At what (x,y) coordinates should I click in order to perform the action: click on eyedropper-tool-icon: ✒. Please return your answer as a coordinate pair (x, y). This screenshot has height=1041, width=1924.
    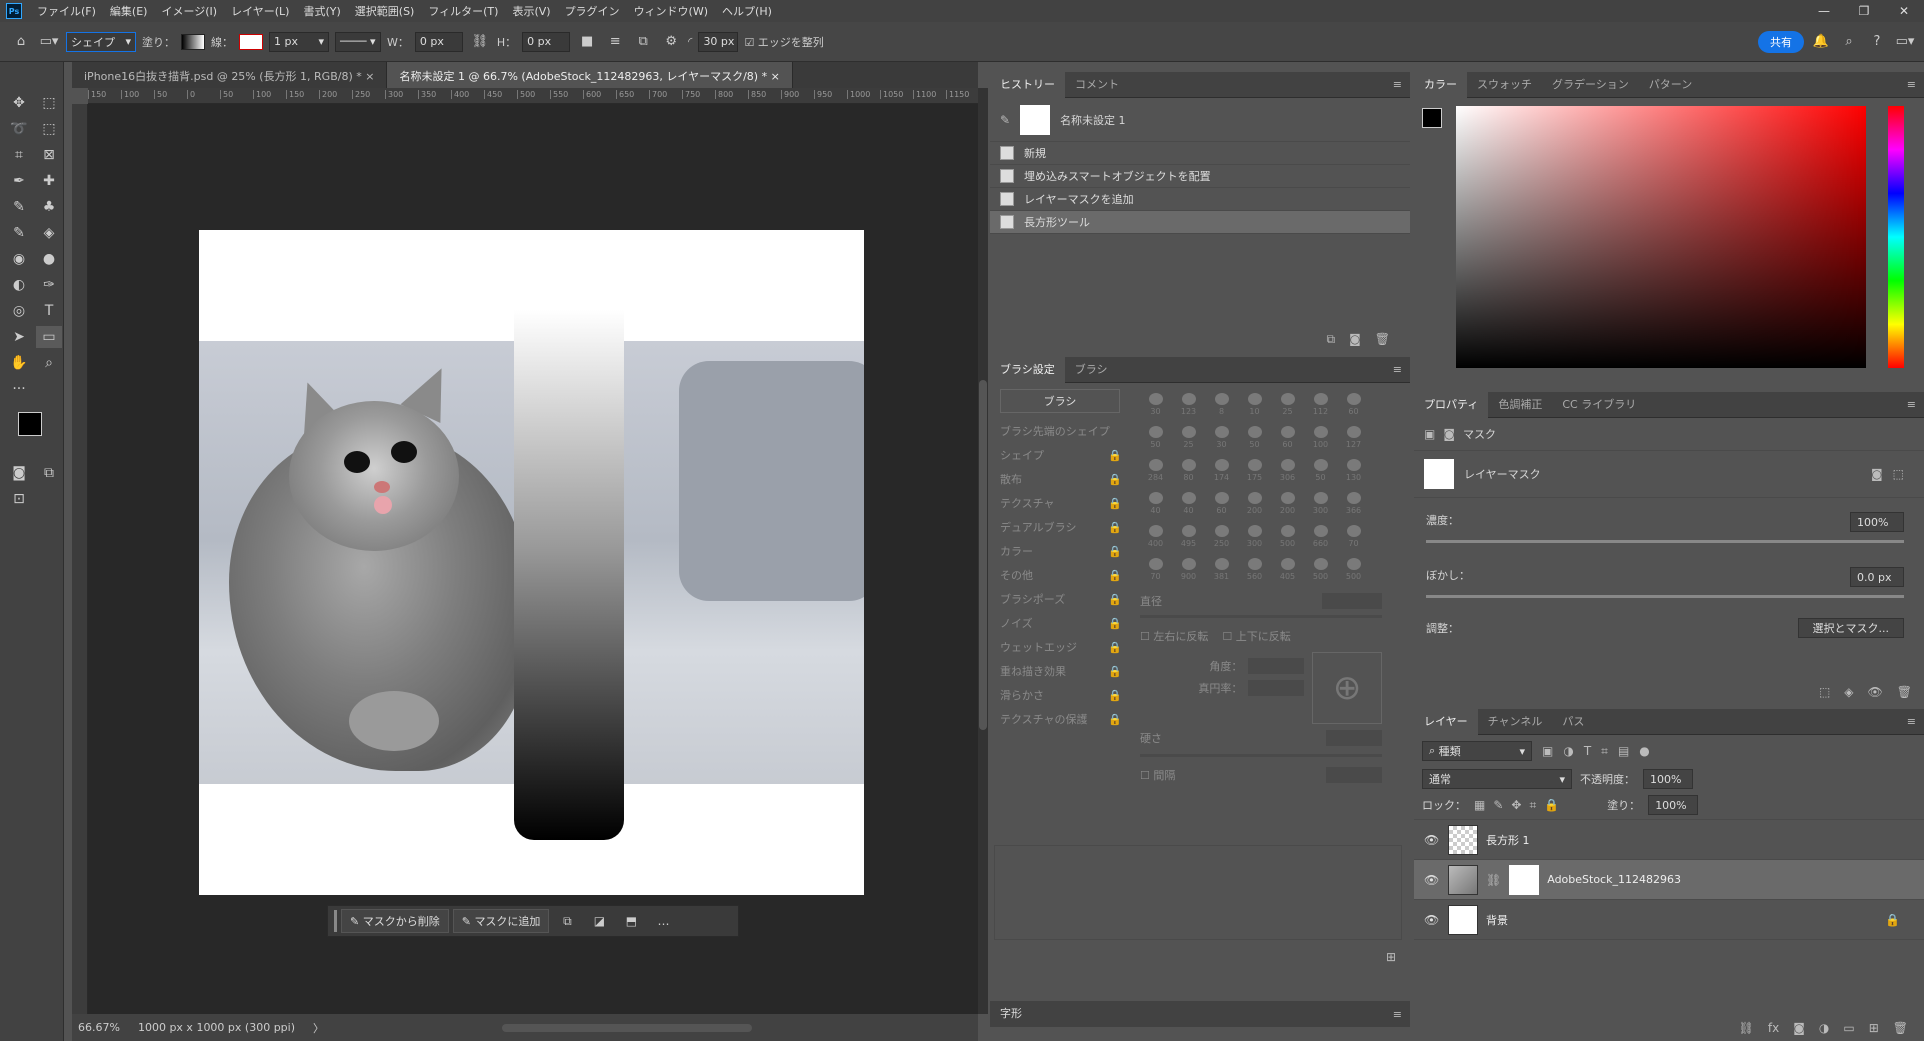
    Looking at the image, I should click on (19, 181).